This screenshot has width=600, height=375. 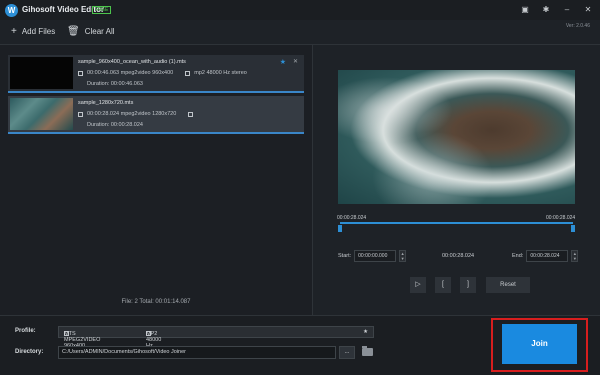 What do you see at coordinates (73, 31) in the screenshot?
I see `trash-icon: 🗑` at bounding box center [73, 31].